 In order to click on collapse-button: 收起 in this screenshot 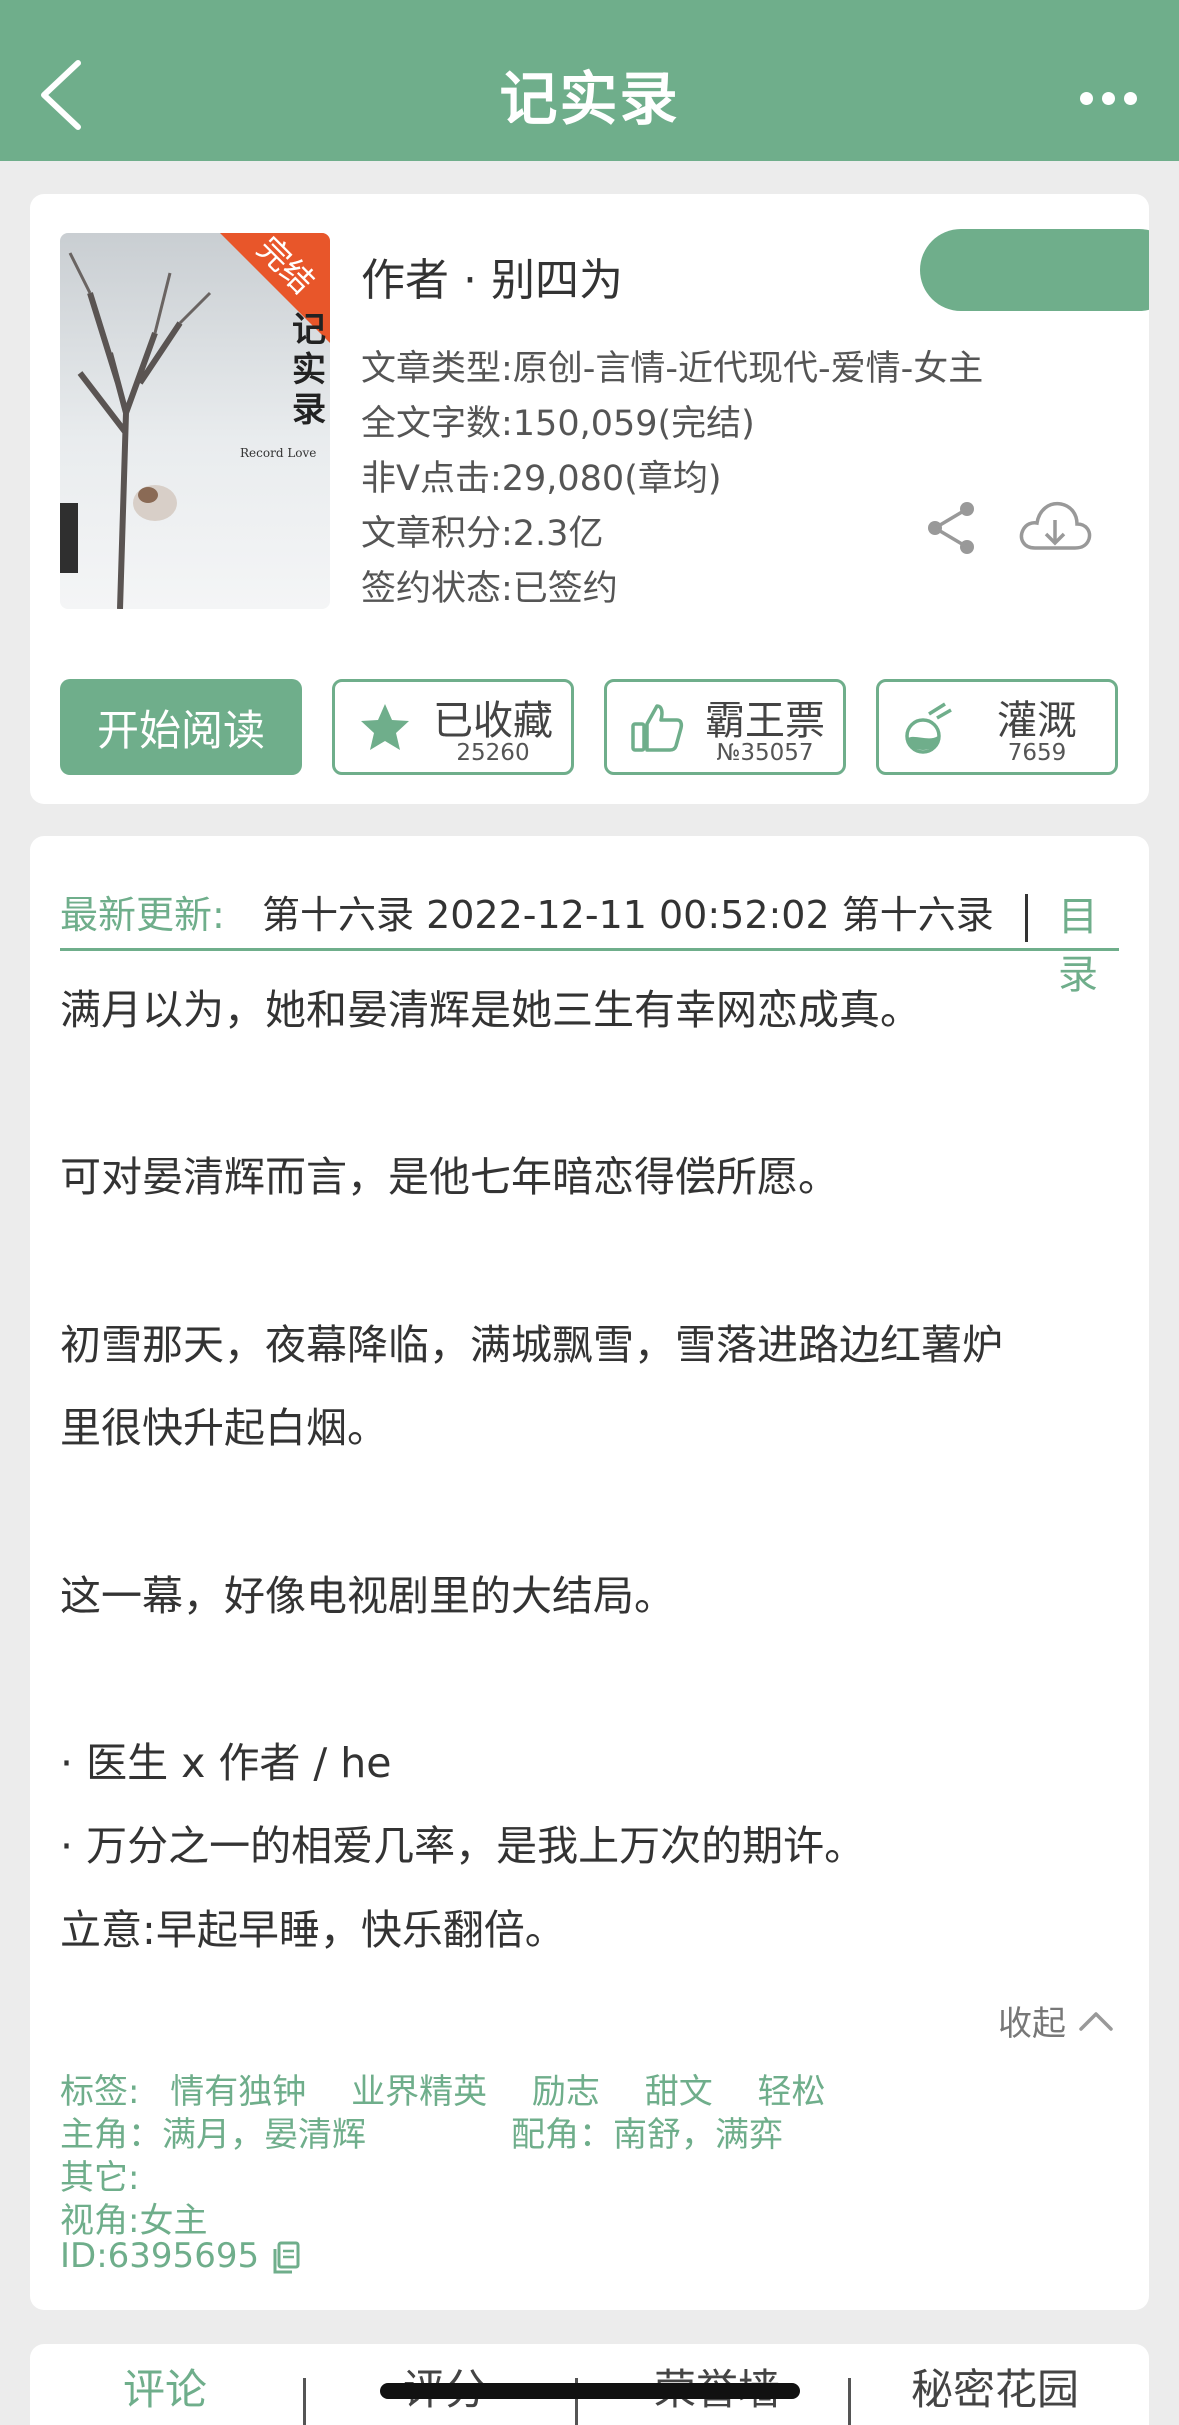, I will do `click(1056, 2020)`.